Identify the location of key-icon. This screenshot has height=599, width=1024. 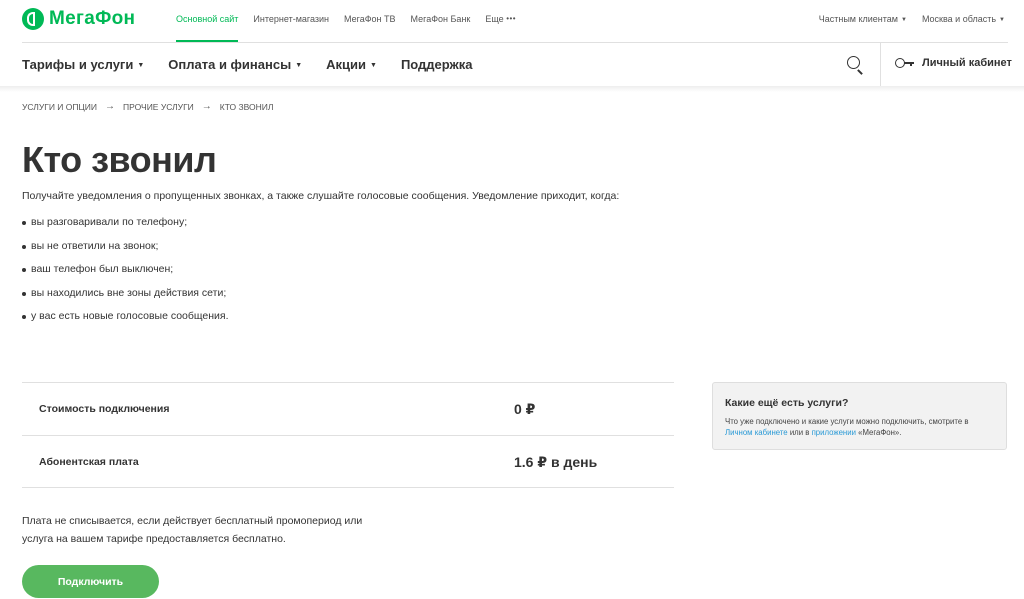
(905, 63).